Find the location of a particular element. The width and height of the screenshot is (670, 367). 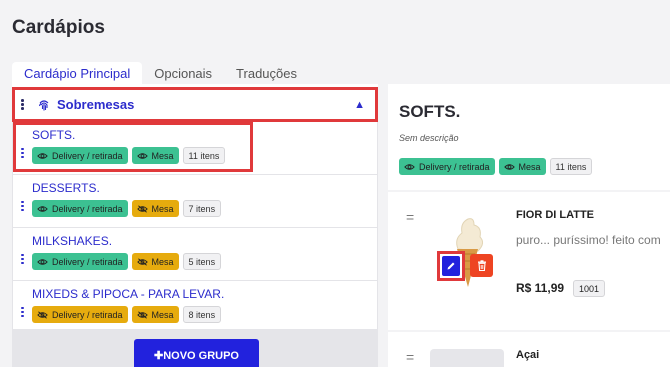

new-group-button: ✚NOVO GRUPO is located at coordinates (196, 353).